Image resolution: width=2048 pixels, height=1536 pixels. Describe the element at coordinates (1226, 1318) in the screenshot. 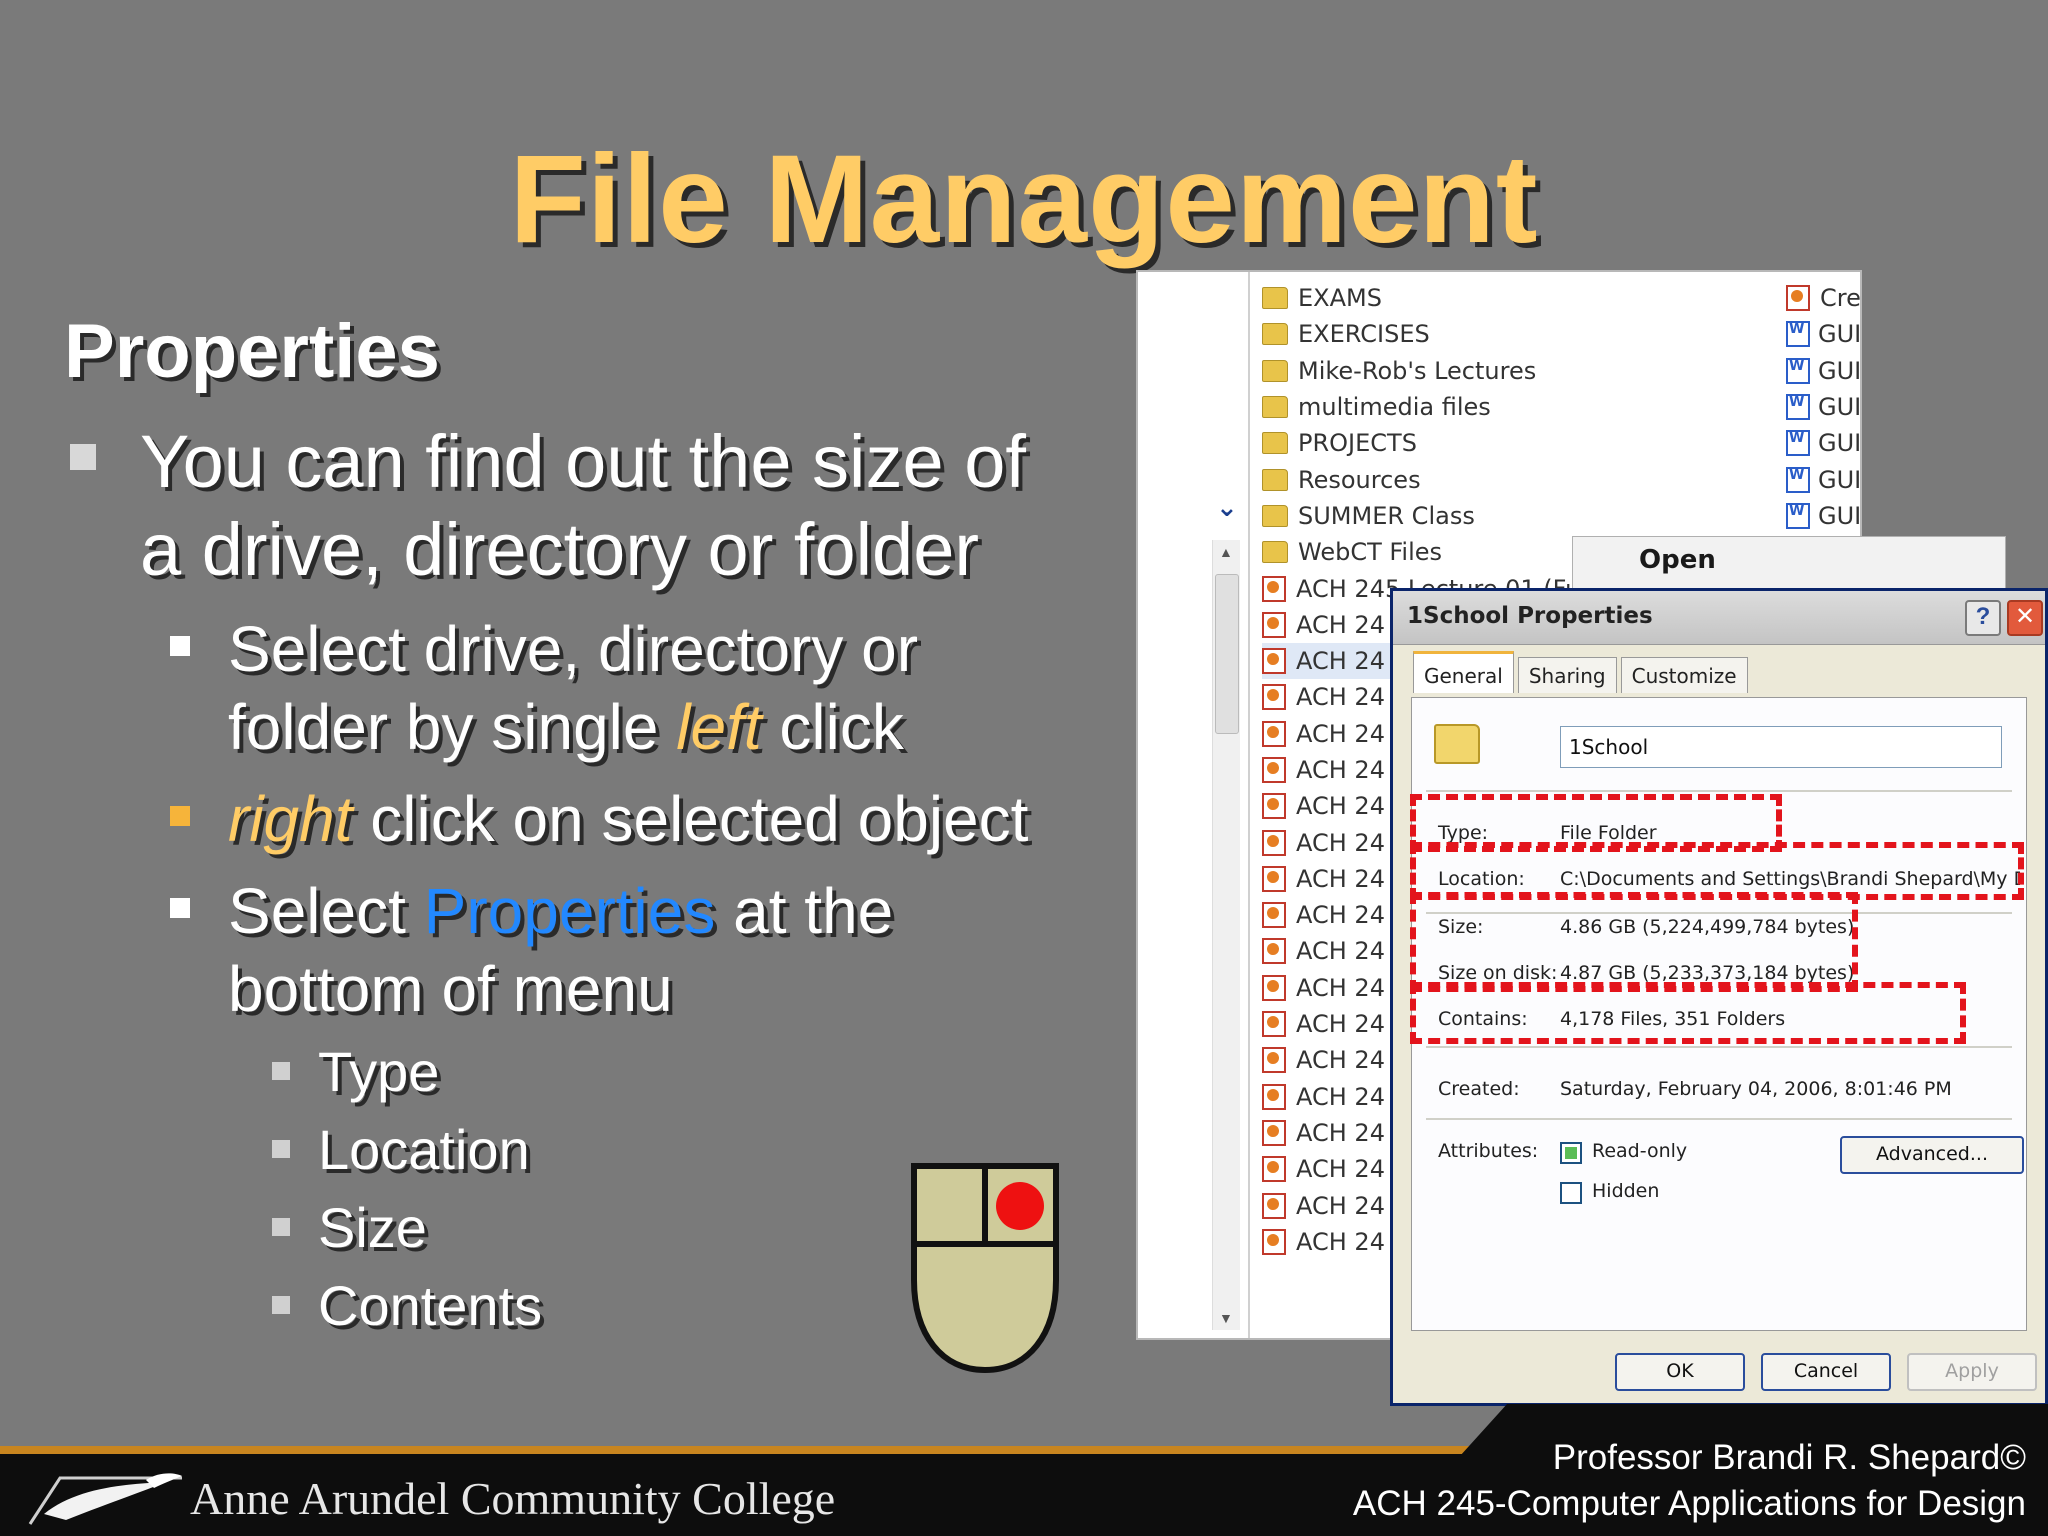

I see `scroll-down-arrow-icon: ▼` at that location.